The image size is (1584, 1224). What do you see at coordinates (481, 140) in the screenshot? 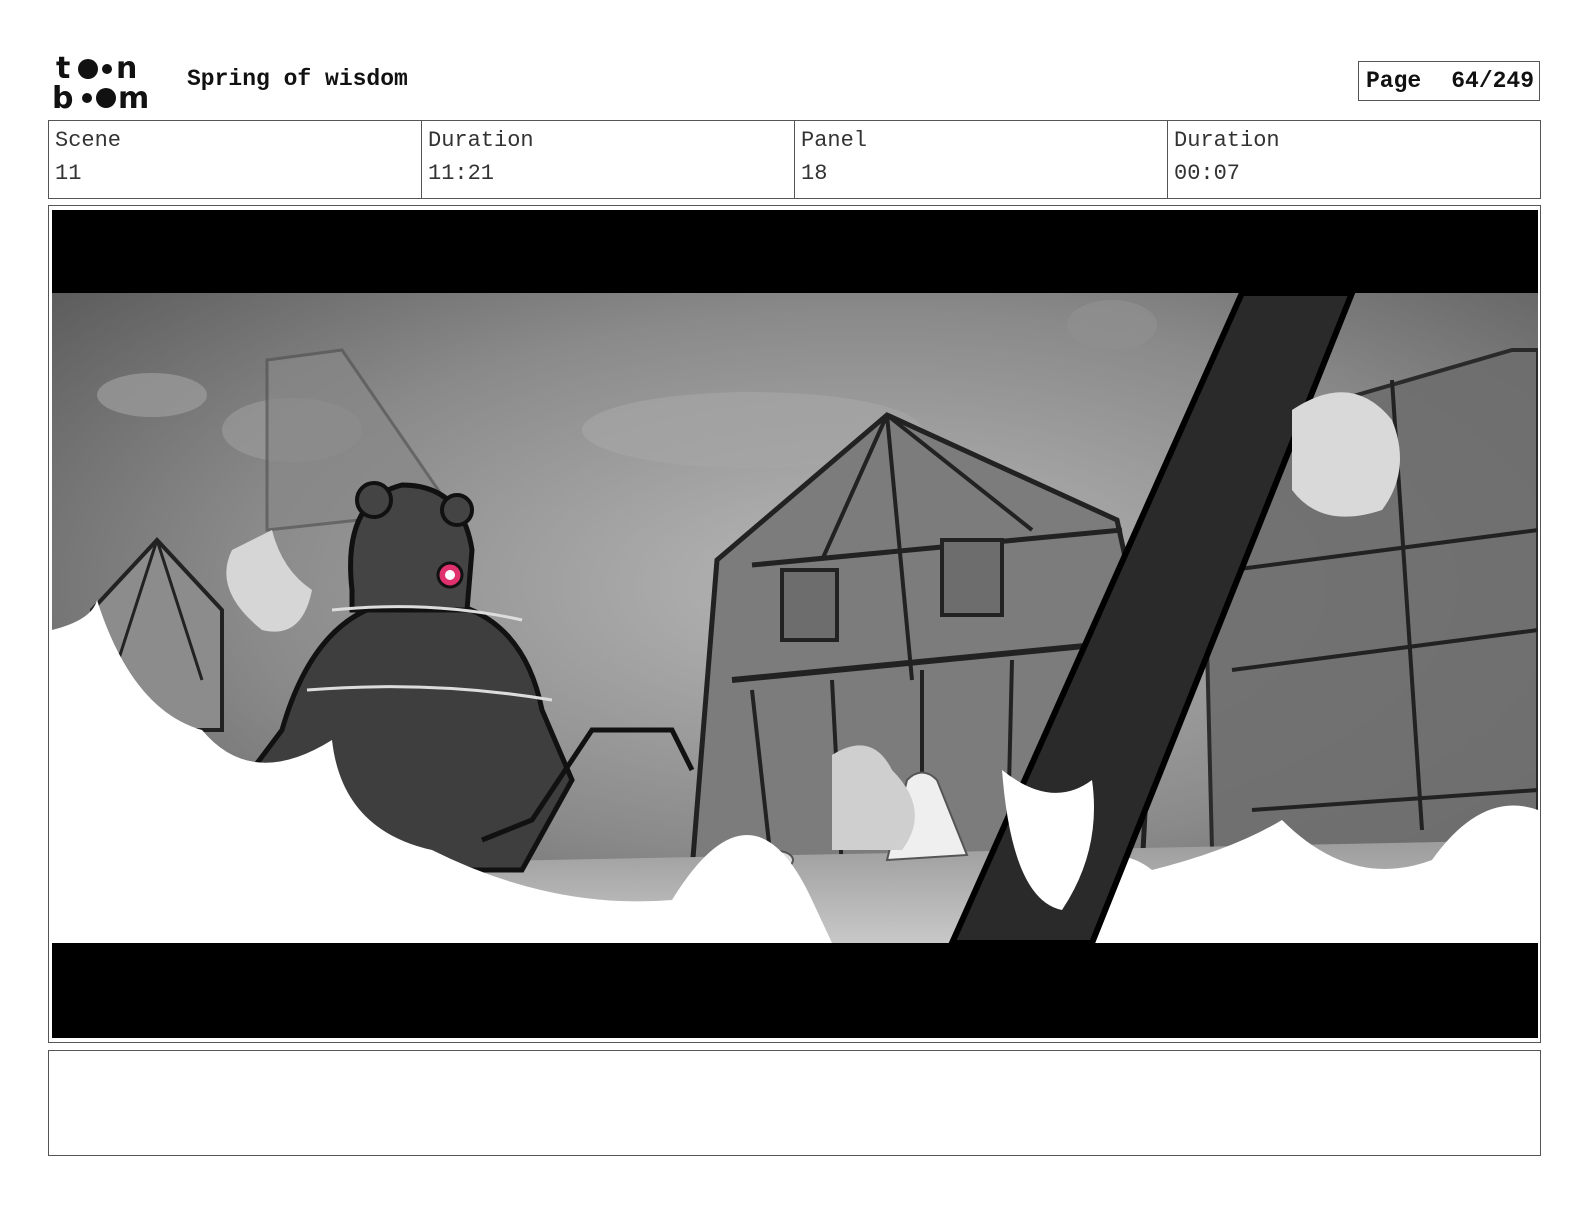
I see `scene-duration-label: Duration` at bounding box center [481, 140].